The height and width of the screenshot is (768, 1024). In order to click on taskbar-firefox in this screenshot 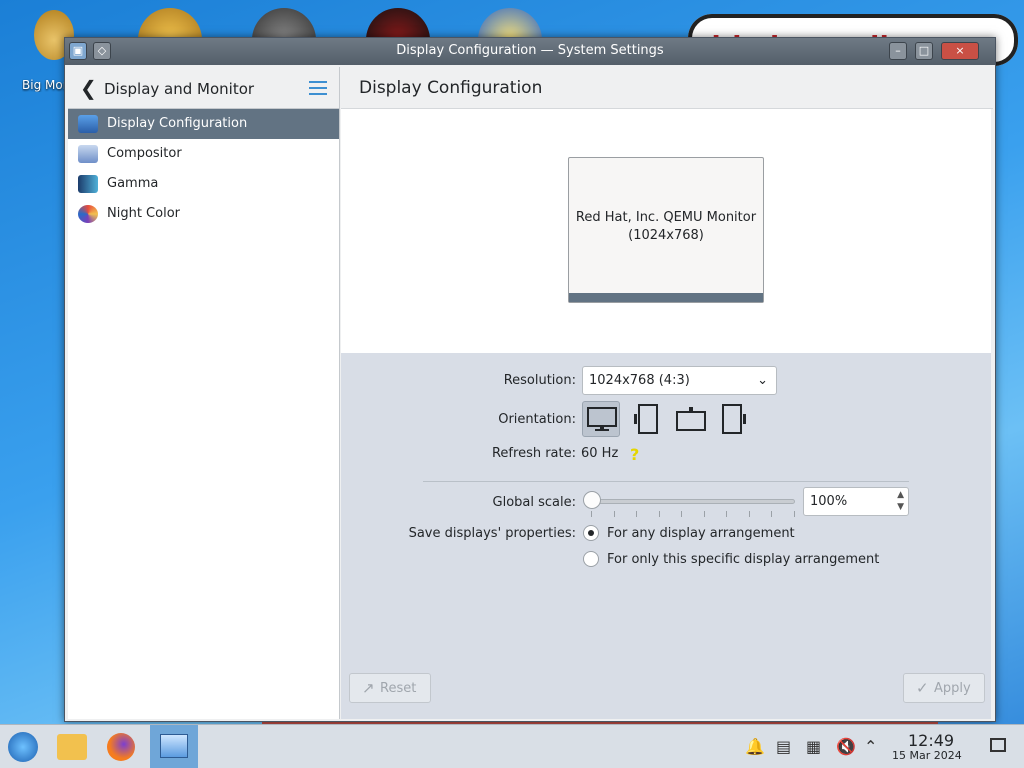, I will do `click(122, 746)`.